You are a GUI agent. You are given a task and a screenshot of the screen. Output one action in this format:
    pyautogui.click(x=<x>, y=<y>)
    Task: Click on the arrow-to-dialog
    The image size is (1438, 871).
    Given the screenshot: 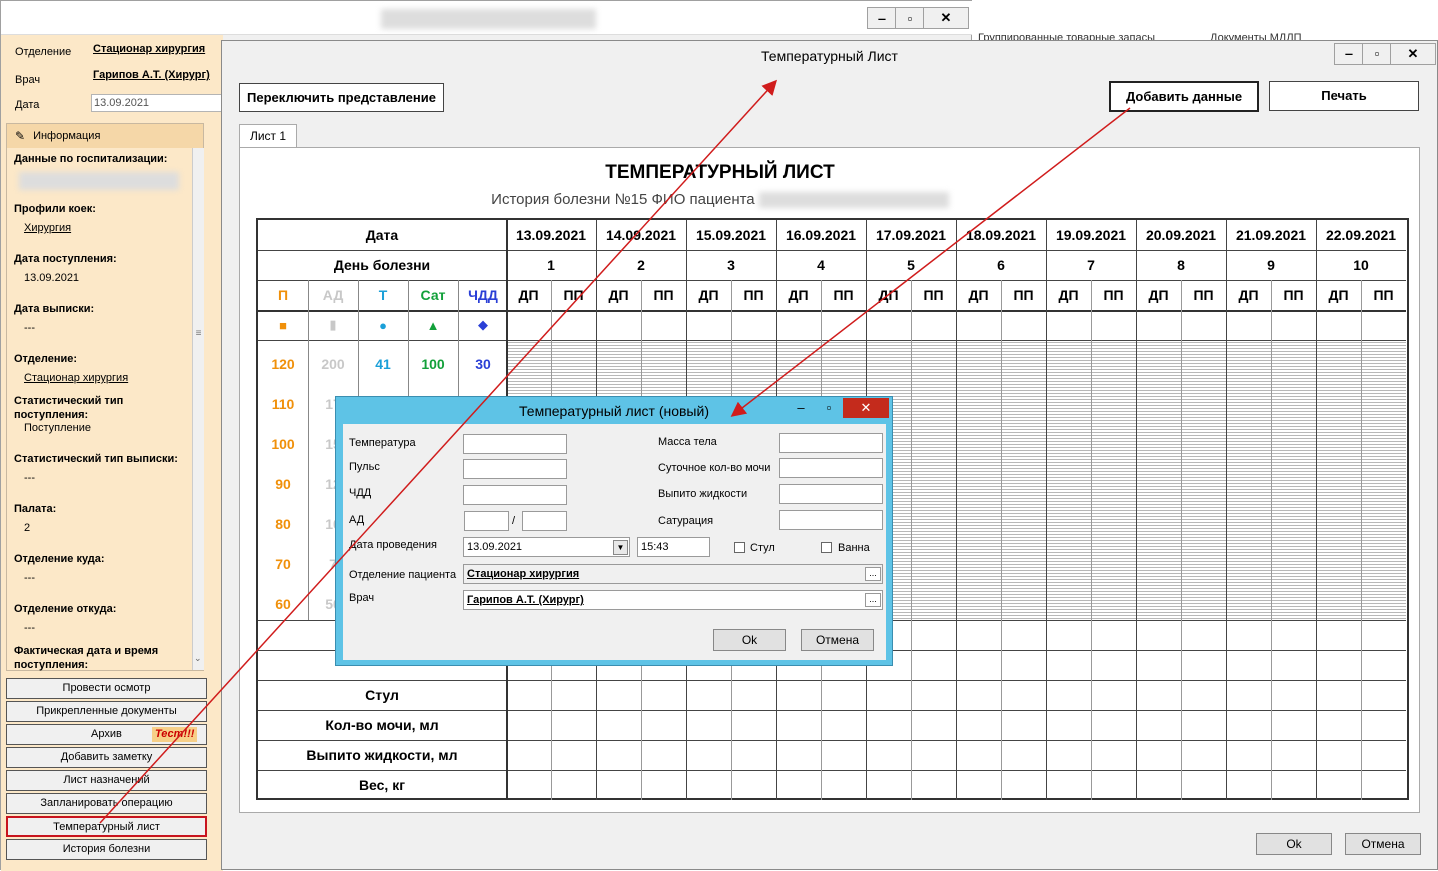 What is the action you would take?
    pyautogui.click(x=930, y=262)
    